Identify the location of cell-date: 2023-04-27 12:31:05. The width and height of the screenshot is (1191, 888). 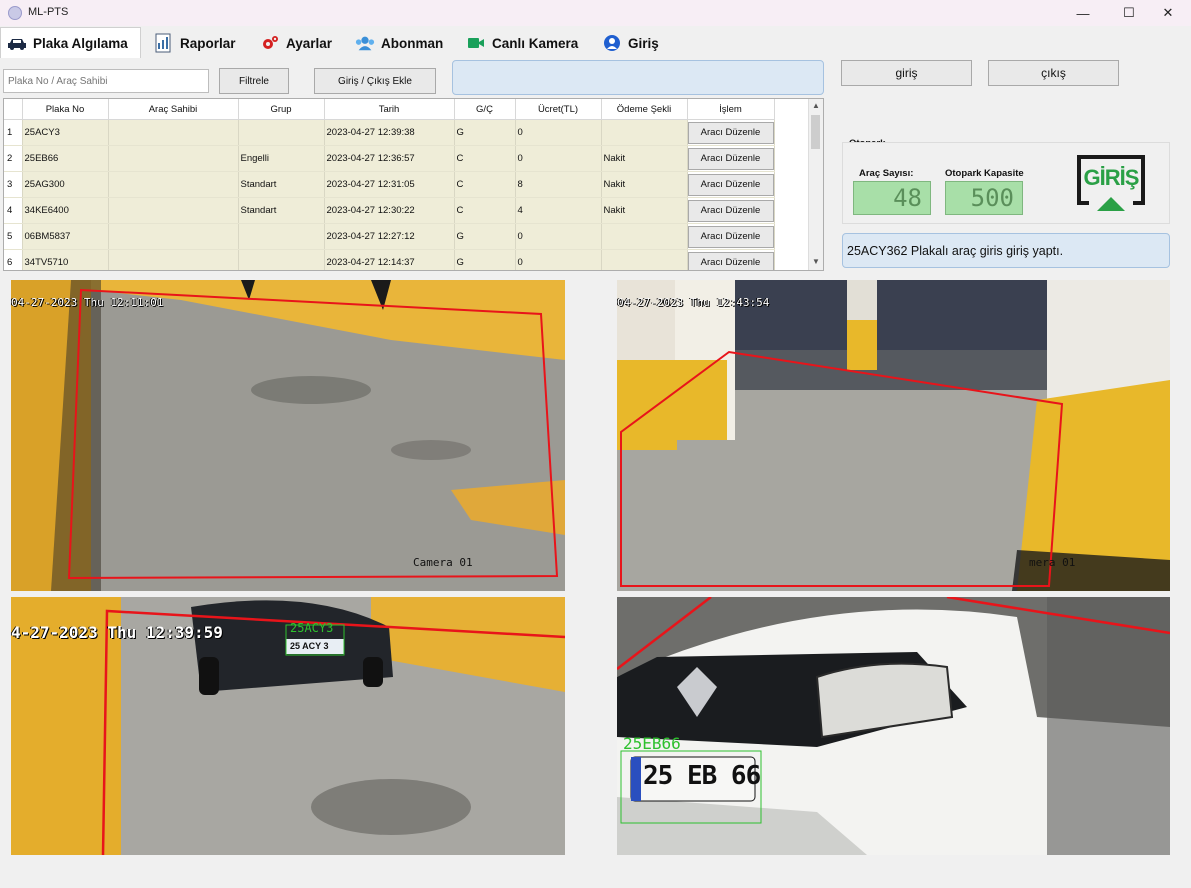
(389, 184).